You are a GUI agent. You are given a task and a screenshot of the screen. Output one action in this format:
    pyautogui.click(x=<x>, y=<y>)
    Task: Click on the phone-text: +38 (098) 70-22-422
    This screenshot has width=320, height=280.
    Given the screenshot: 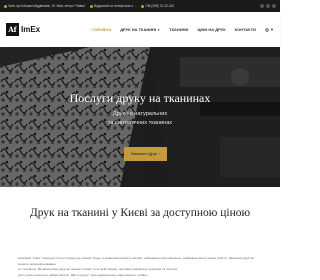 What is the action you would take?
    pyautogui.click(x=159, y=6)
    